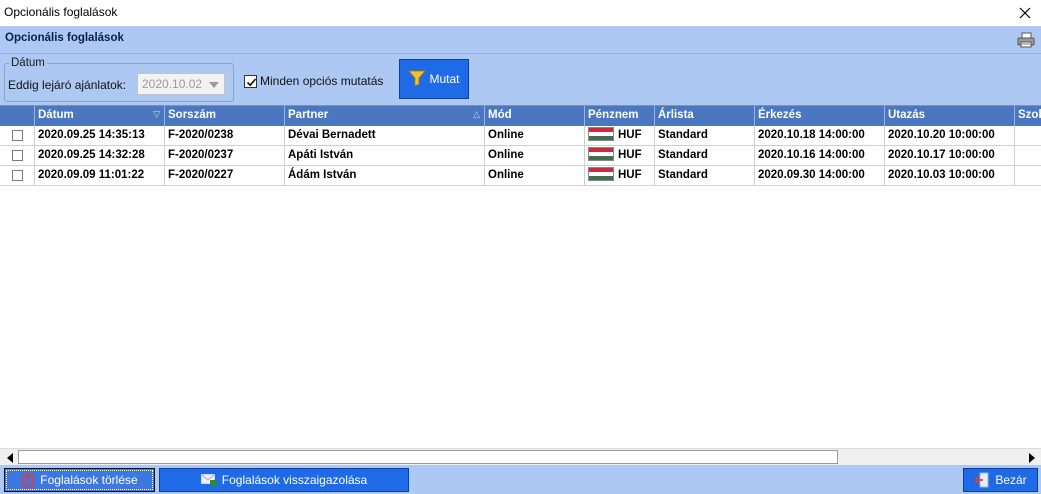 This screenshot has width=1041, height=494. What do you see at coordinates (385, 156) in the screenshot?
I see `cell-partner: Apáti István` at bounding box center [385, 156].